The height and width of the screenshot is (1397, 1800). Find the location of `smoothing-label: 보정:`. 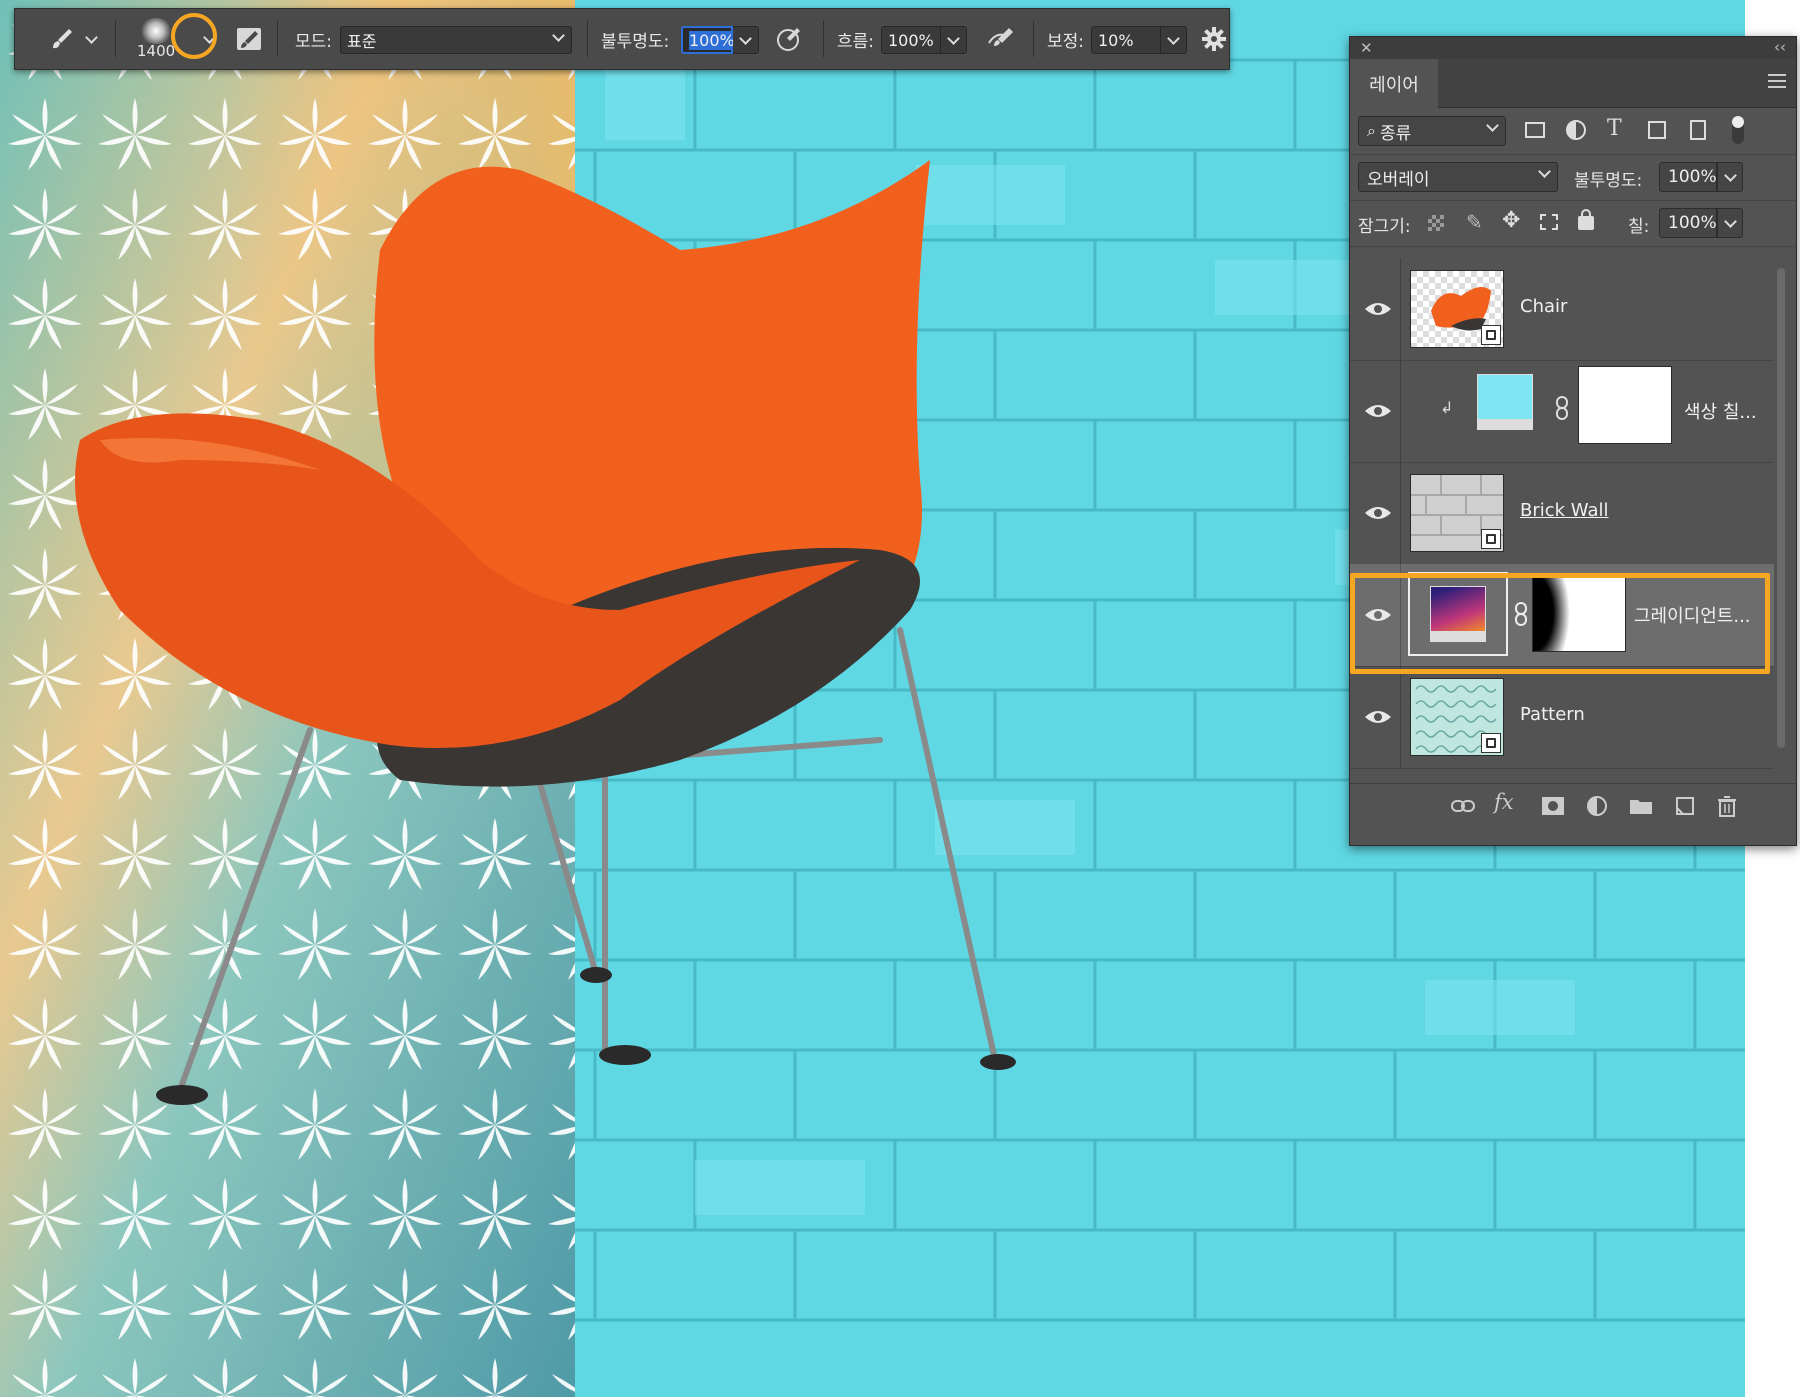

smoothing-label: 보정: is located at coordinates (1066, 41).